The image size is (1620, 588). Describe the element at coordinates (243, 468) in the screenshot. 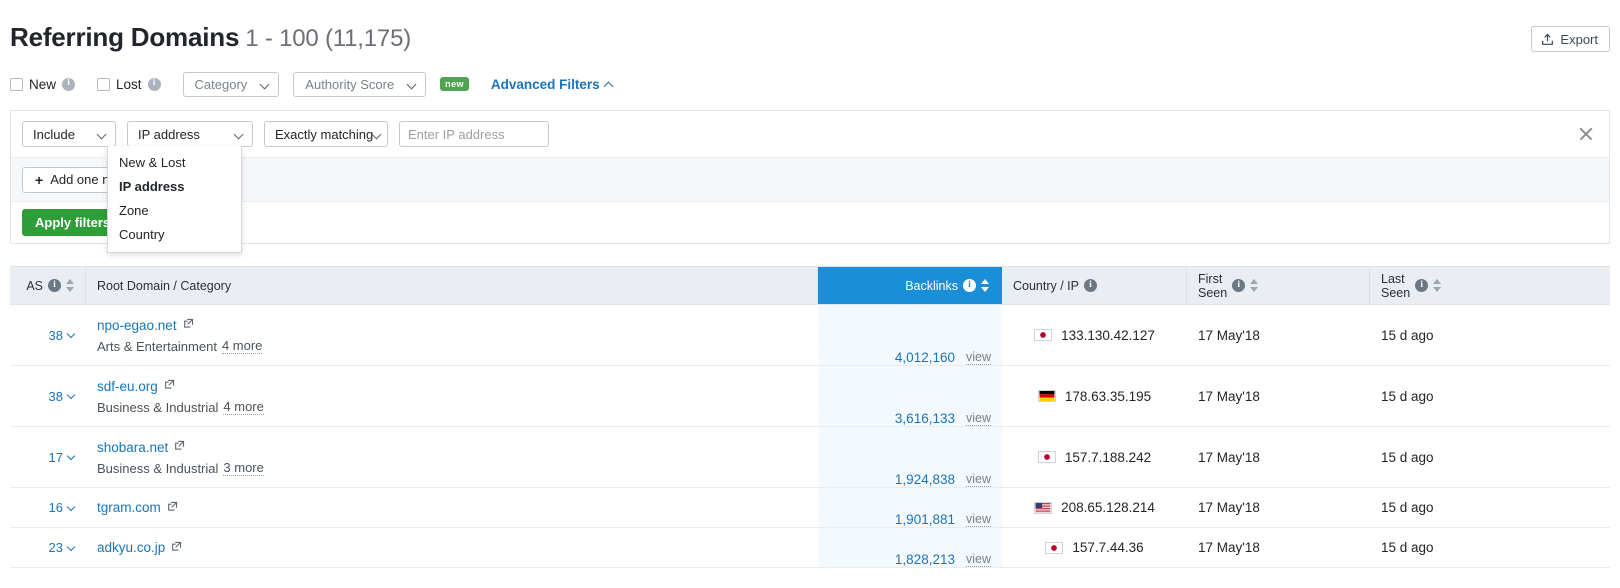

I see `row-category-more-link: 3 more` at that location.